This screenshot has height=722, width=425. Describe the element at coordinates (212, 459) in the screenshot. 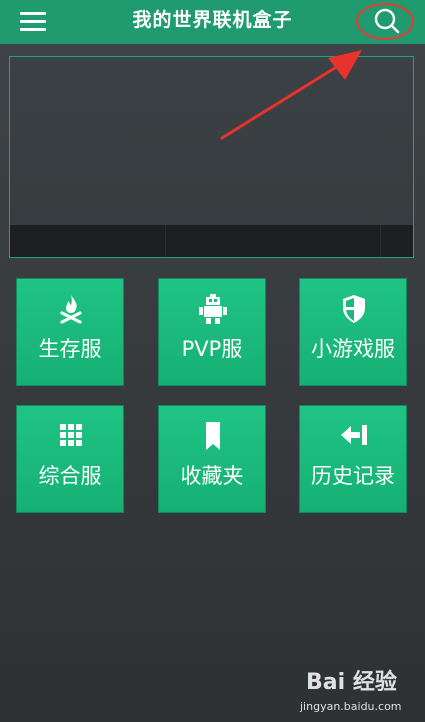

I see `tile-favorites: 收藏夹` at that location.